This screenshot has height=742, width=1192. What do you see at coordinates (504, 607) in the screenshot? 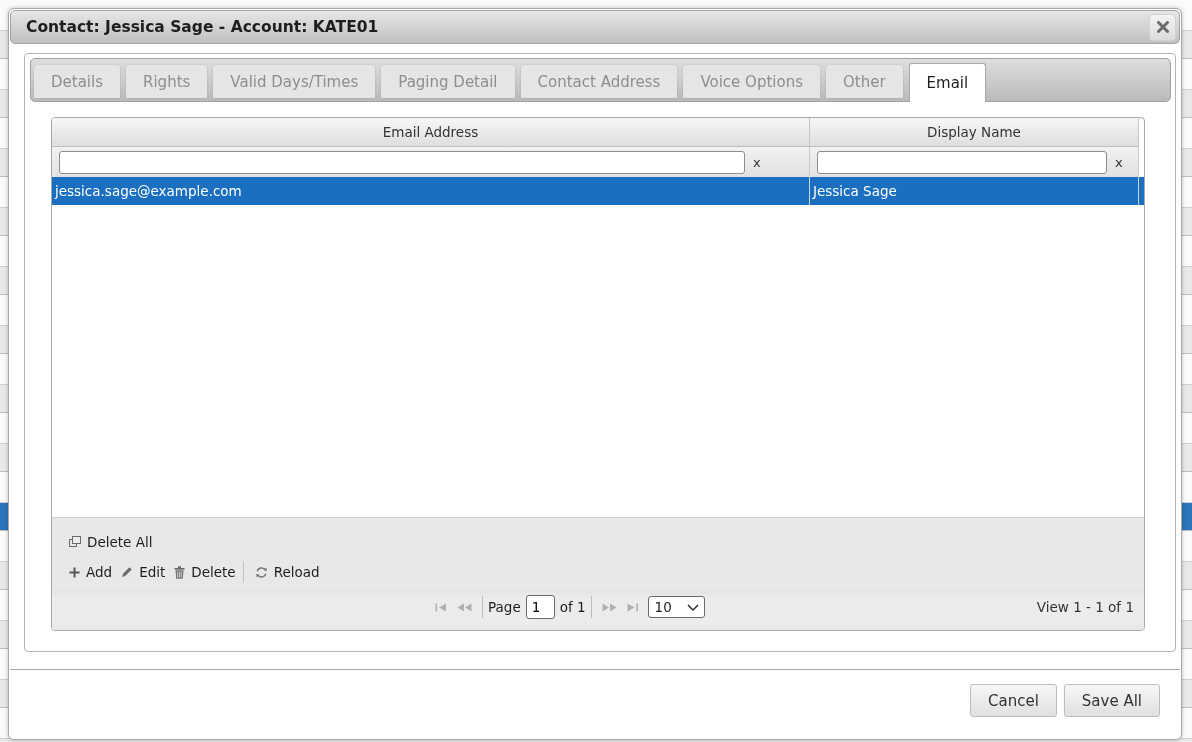
I see `page-label: Page` at bounding box center [504, 607].